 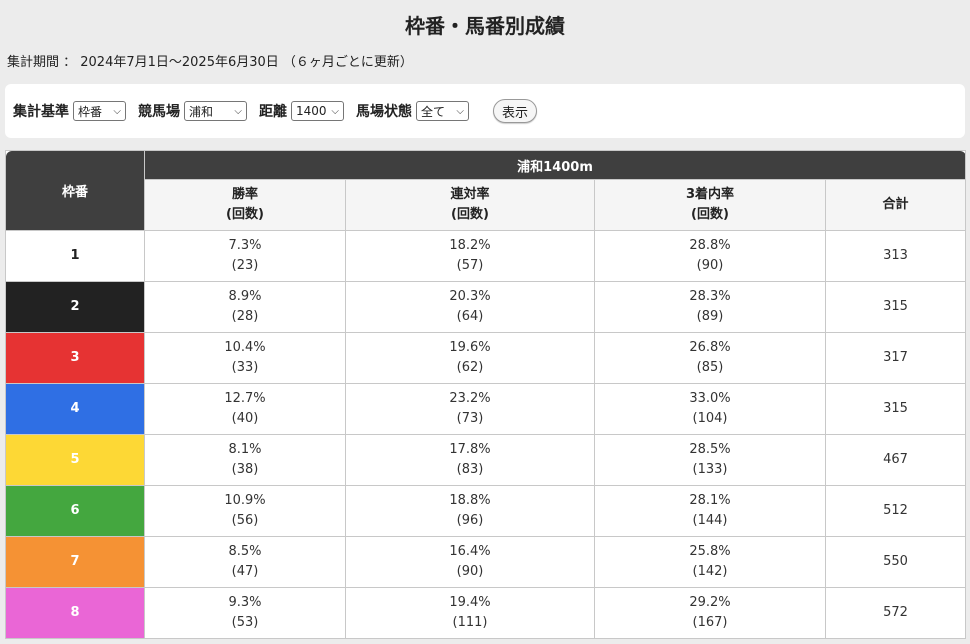 I want to click on table-row: 2 8.9% (28) 20.3% (64) 28.3% (89) 315, so click(x=486, y=307).